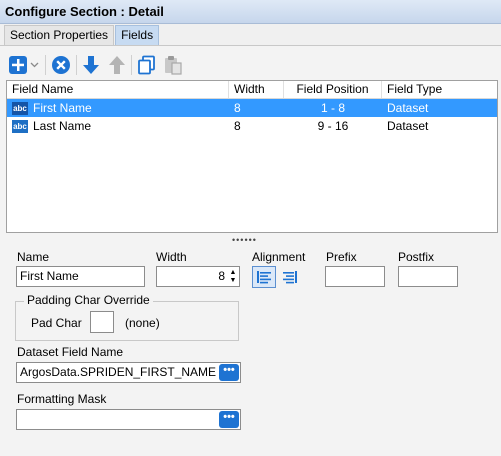 The height and width of the screenshot is (456, 501). What do you see at coordinates (250, 12) in the screenshot?
I see `window-title: Configure Section : Detail` at bounding box center [250, 12].